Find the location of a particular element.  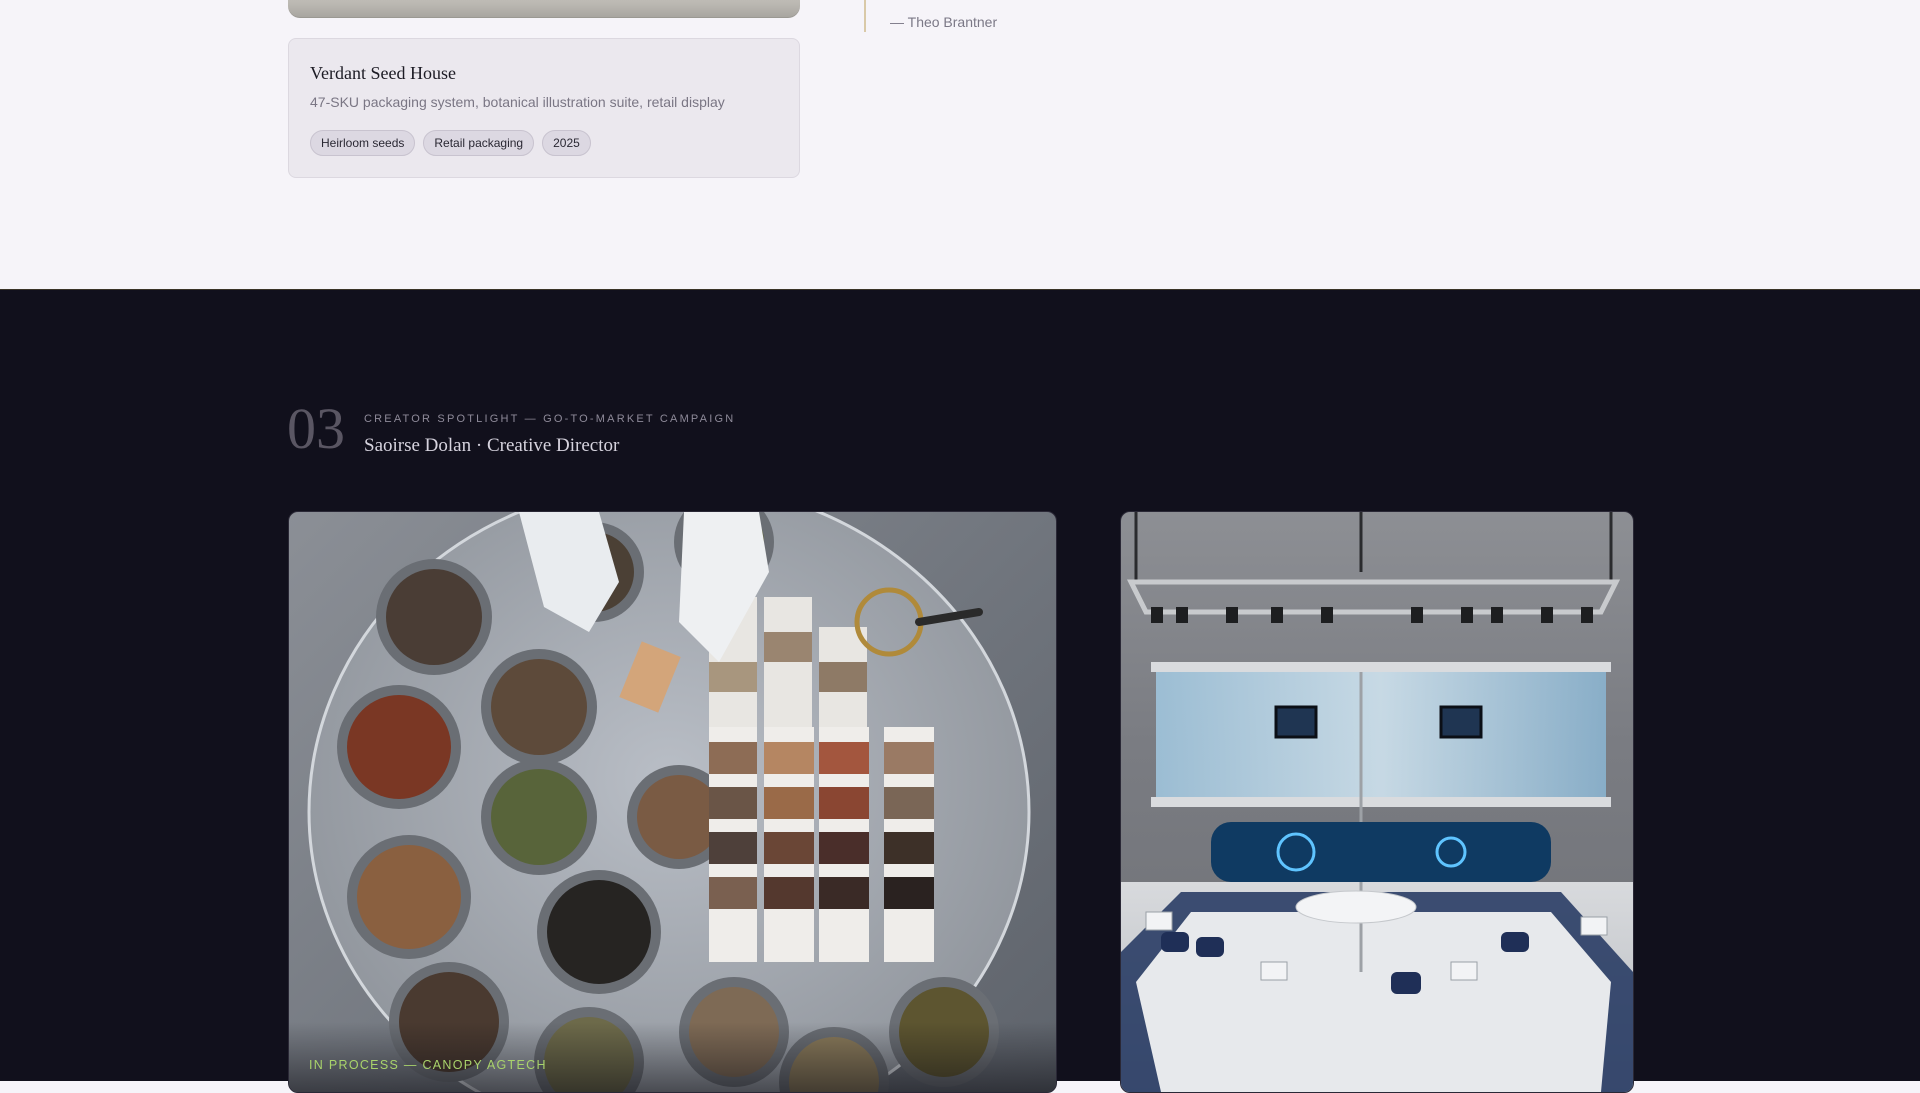

project-tags: Heirloom seeds Retail packaging 2025 is located at coordinates (450, 143).